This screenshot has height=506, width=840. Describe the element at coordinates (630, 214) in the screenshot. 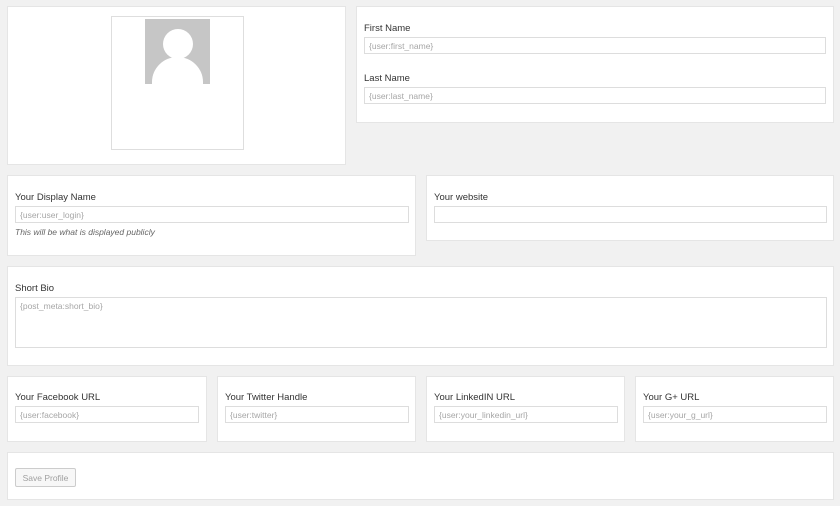

I see `website-field` at that location.